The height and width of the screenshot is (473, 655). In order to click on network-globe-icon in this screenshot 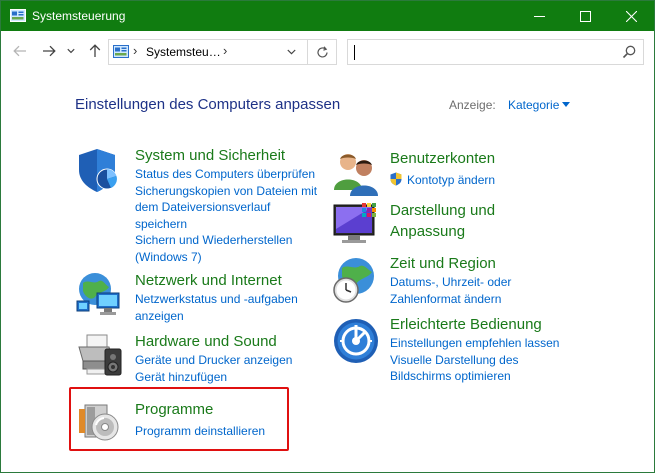, I will do `click(99, 295)`.